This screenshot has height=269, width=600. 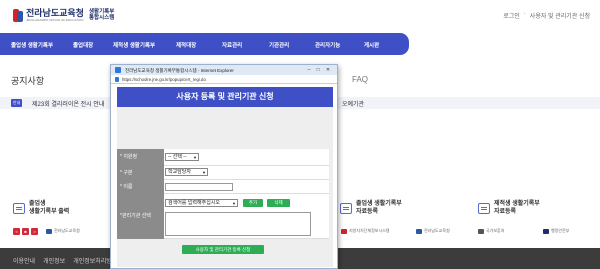 I want to click on next-banner-button: >, so click(x=34, y=231).